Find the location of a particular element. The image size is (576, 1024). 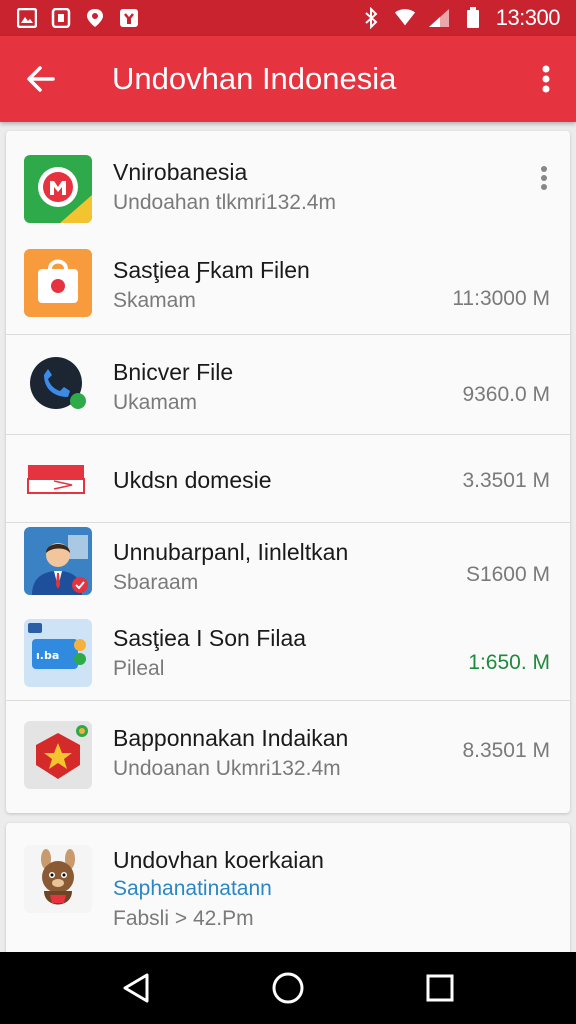

person-icon is located at coordinates (58, 561).